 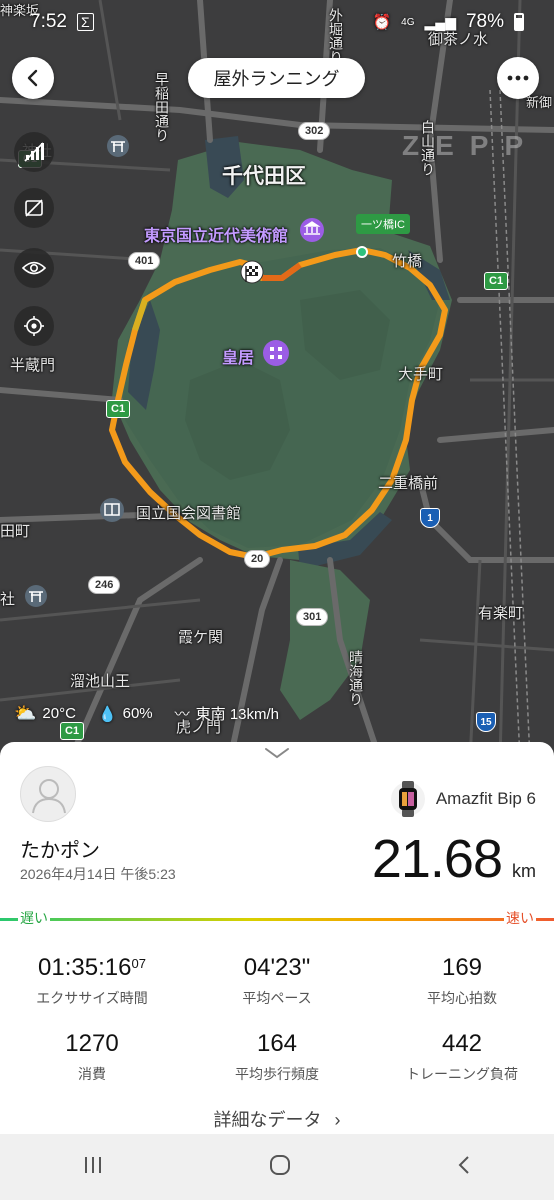 I want to click on battery-percent: 78%, so click(x=484, y=21).